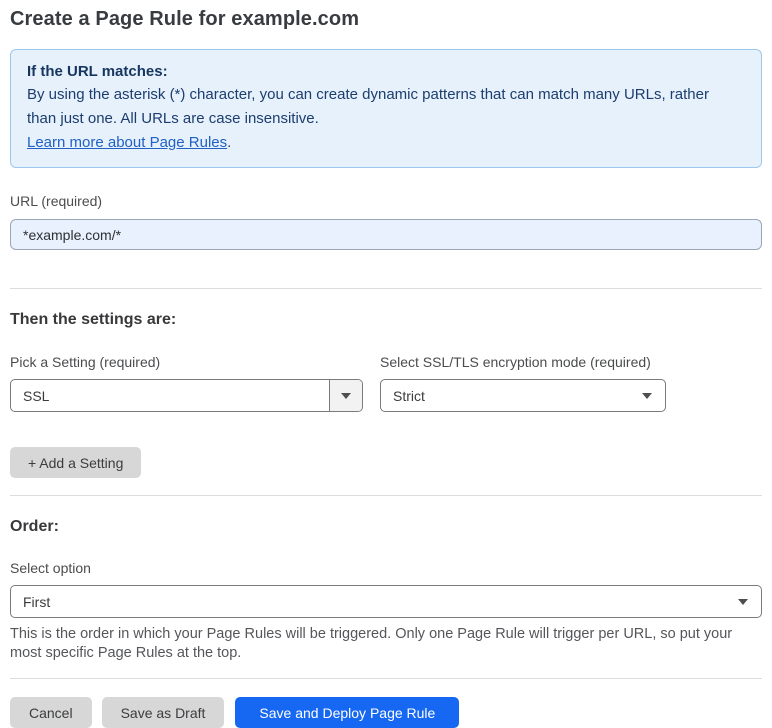  Describe the element at coordinates (185, 19) in the screenshot. I see `page-title: Create a Page Rule for example.com` at that location.